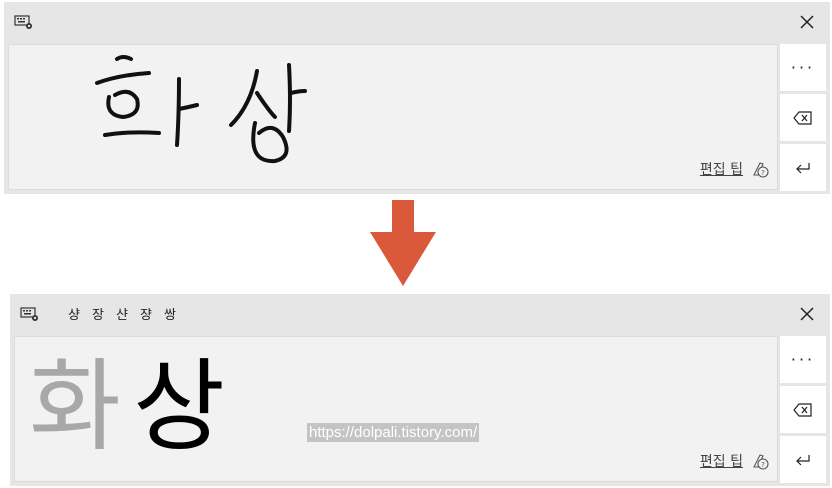  What do you see at coordinates (170, 313) in the screenshot?
I see `candidate-item: 쌍` at bounding box center [170, 313].